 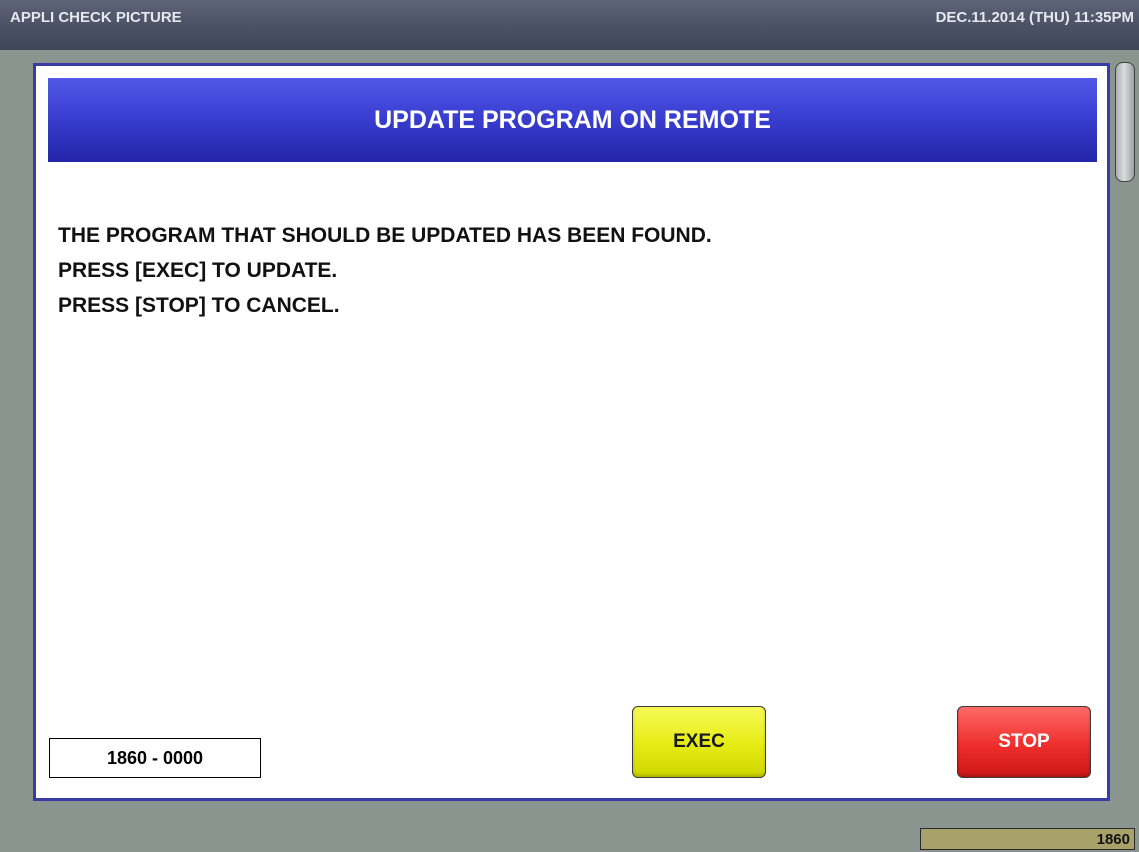 I want to click on scrollbar-thumb-icon, so click(x=1125, y=122).